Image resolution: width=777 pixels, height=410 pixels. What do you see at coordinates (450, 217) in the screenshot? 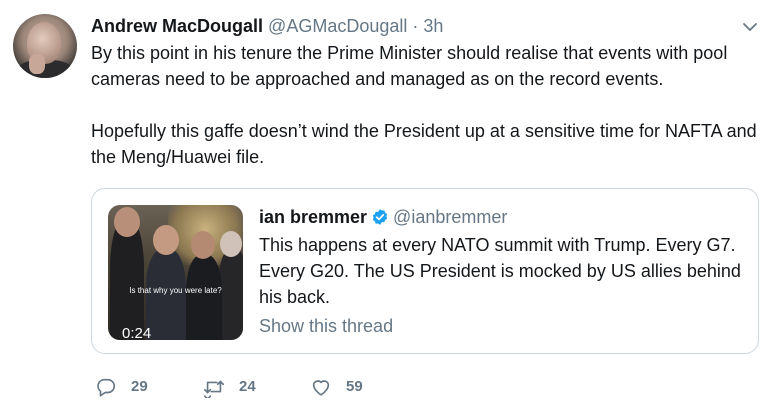
I see `quoted-author-handle: @ianbremmer` at bounding box center [450, 217].